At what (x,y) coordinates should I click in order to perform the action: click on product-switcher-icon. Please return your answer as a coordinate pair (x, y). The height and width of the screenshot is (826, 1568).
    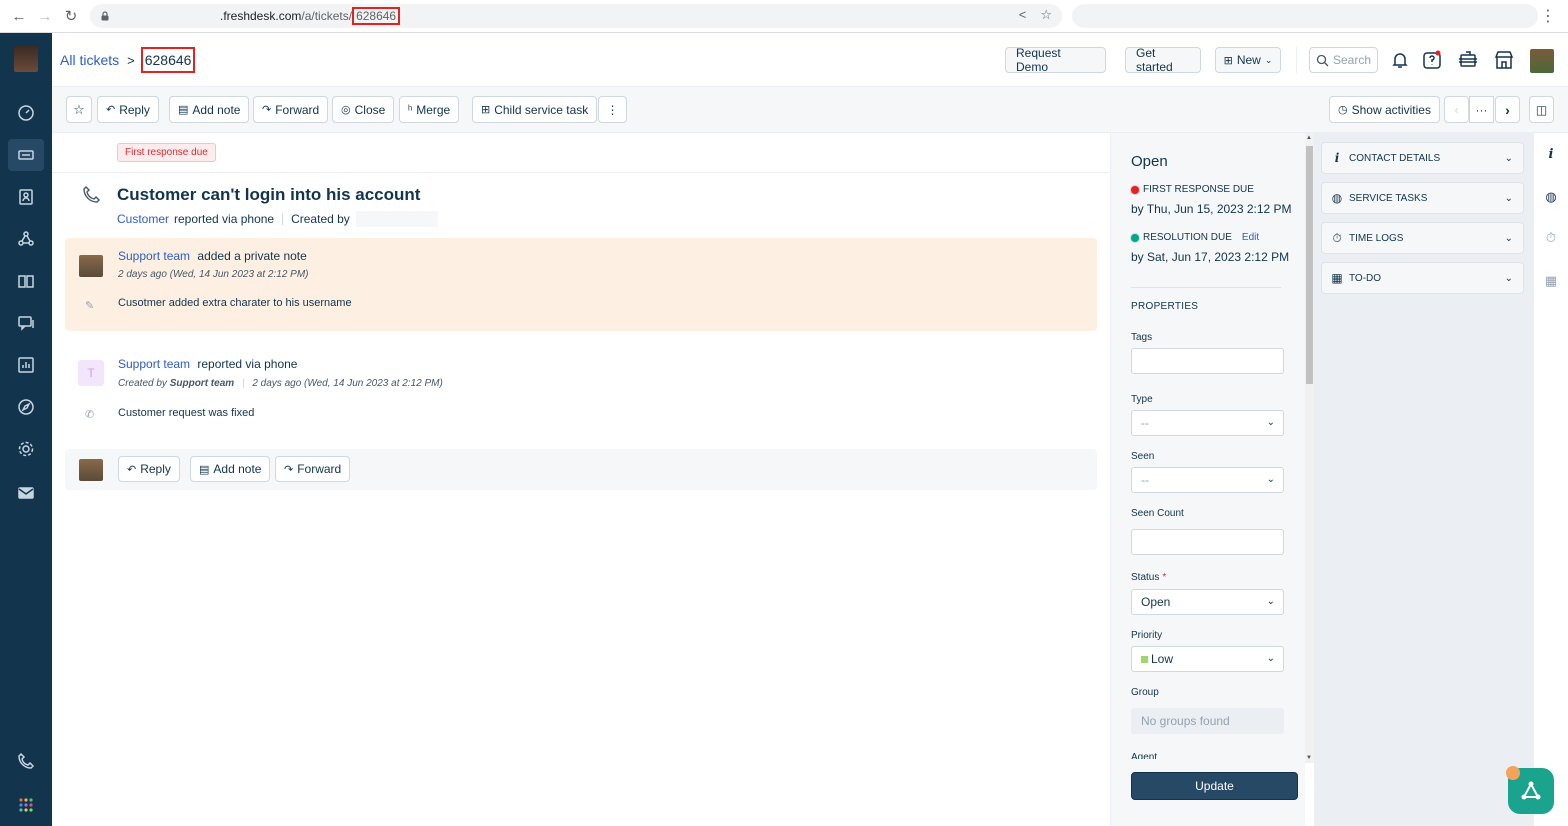
    Looking at the image, I should click on (1468, 60).